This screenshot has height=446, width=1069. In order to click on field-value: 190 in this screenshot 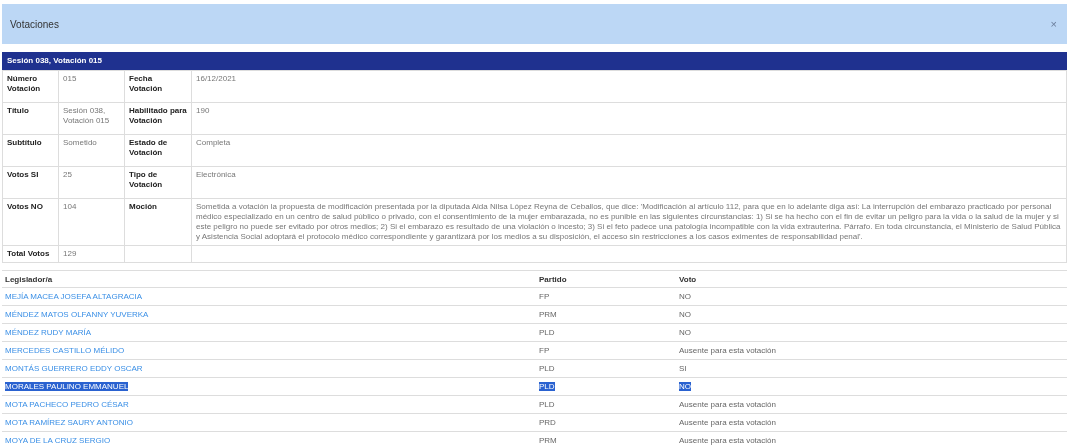, I will do `click(629, 118)`.